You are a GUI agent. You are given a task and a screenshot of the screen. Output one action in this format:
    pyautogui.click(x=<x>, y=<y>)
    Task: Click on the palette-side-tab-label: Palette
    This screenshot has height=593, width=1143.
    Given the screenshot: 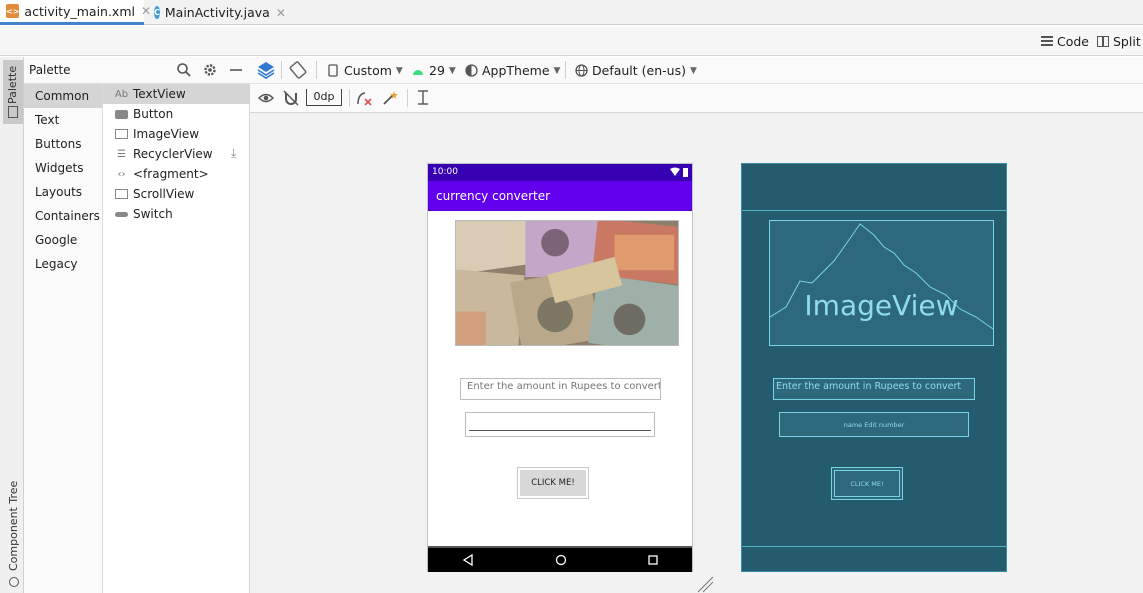 What is the action you would take?
    pyautogui.click(x=12, y=84)
    